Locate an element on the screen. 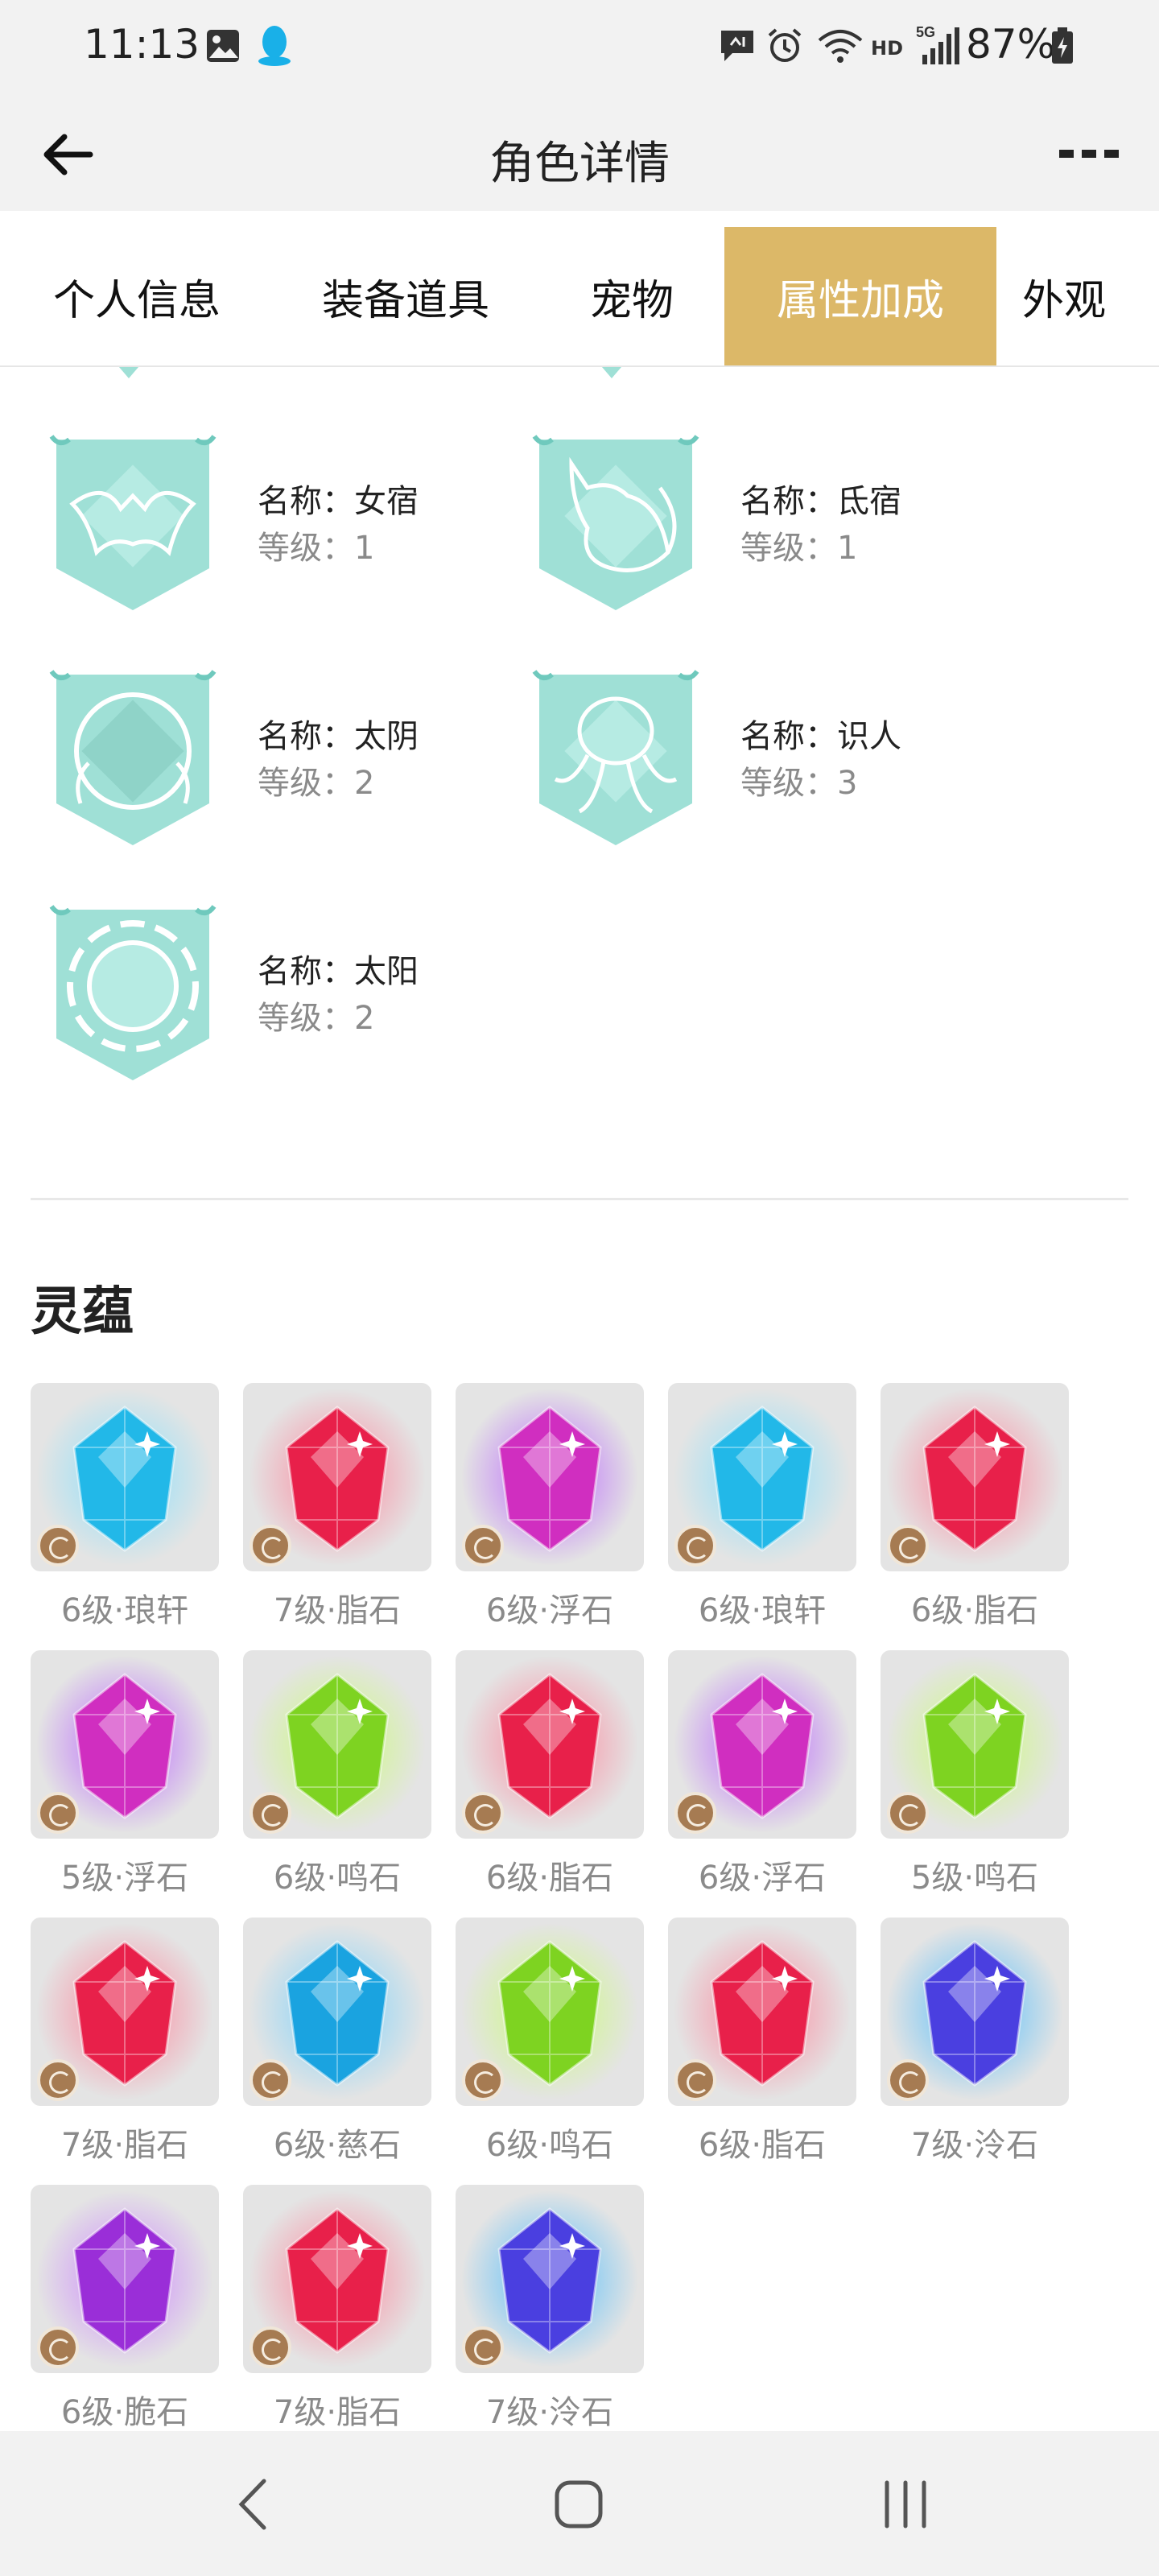 The height and width of the screenshot is (2576, 1159). constellation-name: 名称：识人 is located at coordinates (820, 736).